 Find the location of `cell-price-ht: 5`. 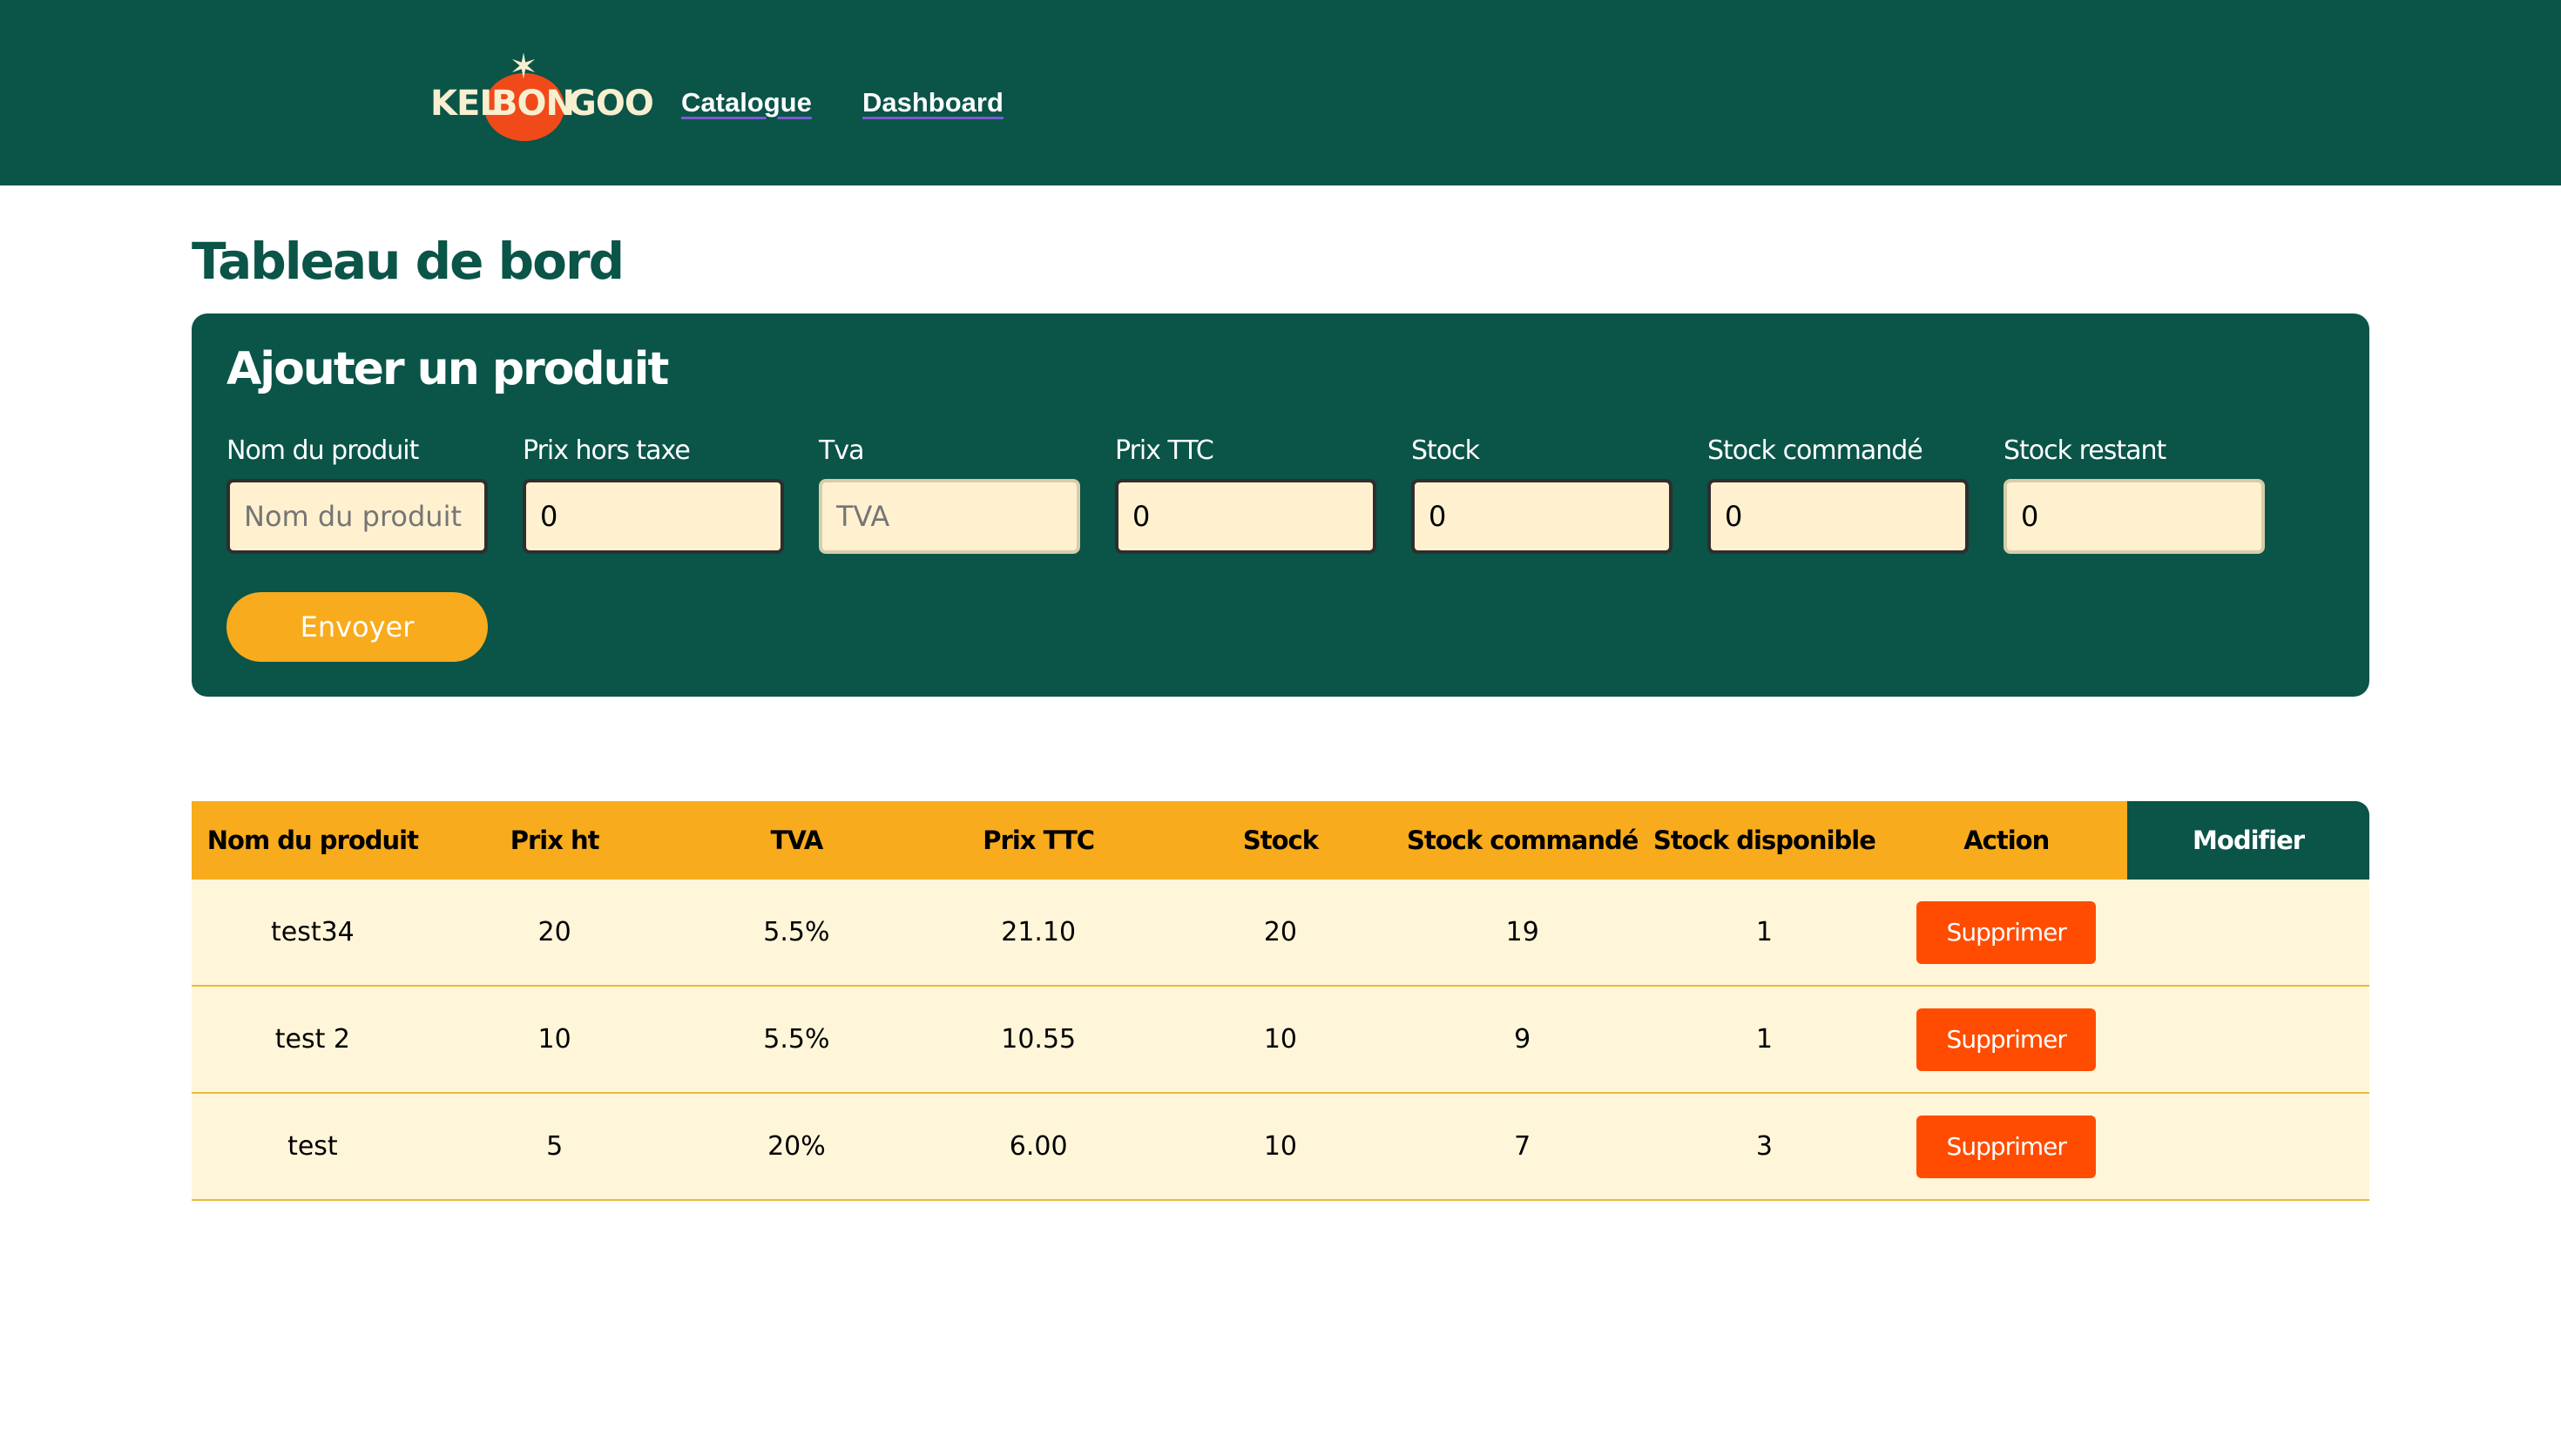

cell-price-ht: 5 is located at coordinates (554, 1147).